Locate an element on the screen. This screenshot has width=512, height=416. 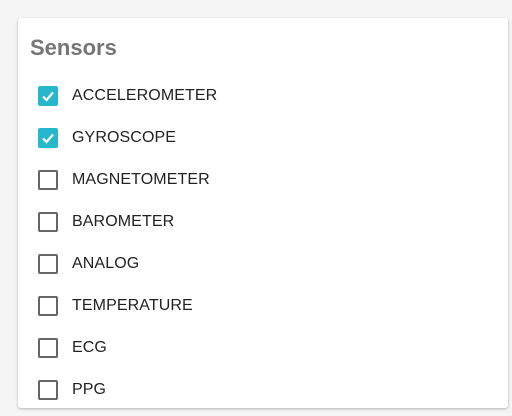
sensor-item-accelerometer: ACCELEROMETER is located at coordinates (127, 96).